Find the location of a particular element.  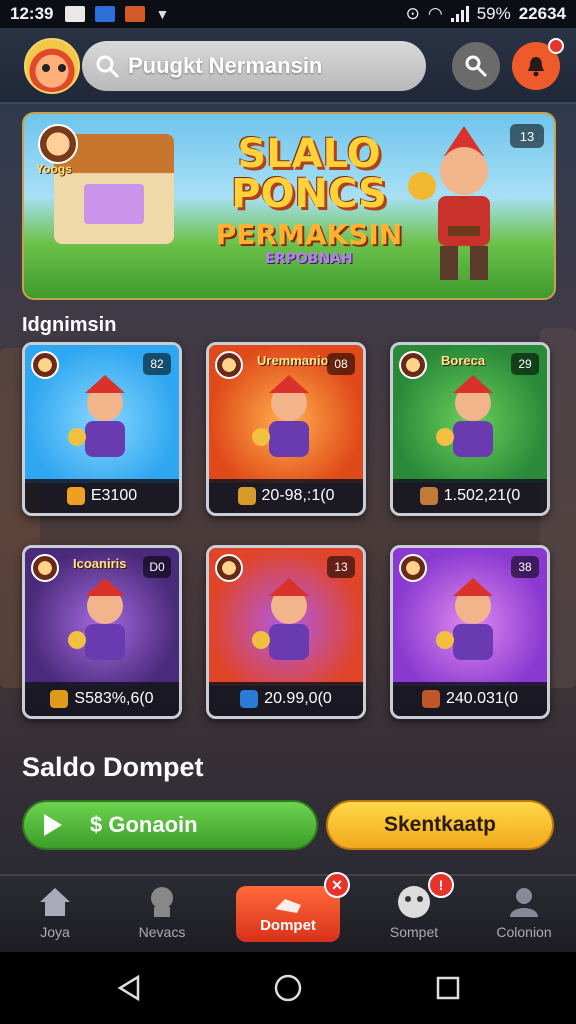

game-card: Uremmanio 08 20-98,:1(0 is located at coordinates (286, 429).